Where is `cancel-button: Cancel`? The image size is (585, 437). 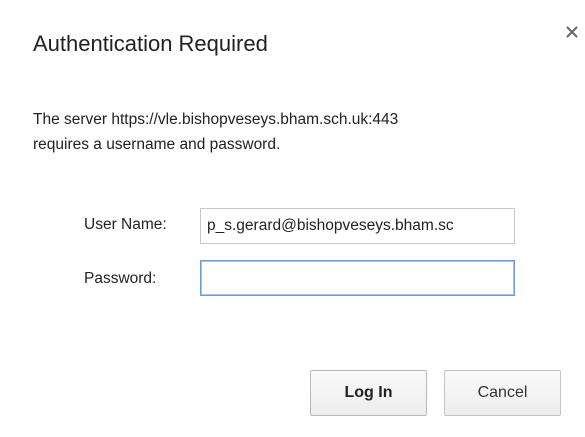 cancel-button: Cancel is located at coordinates (502, 393).